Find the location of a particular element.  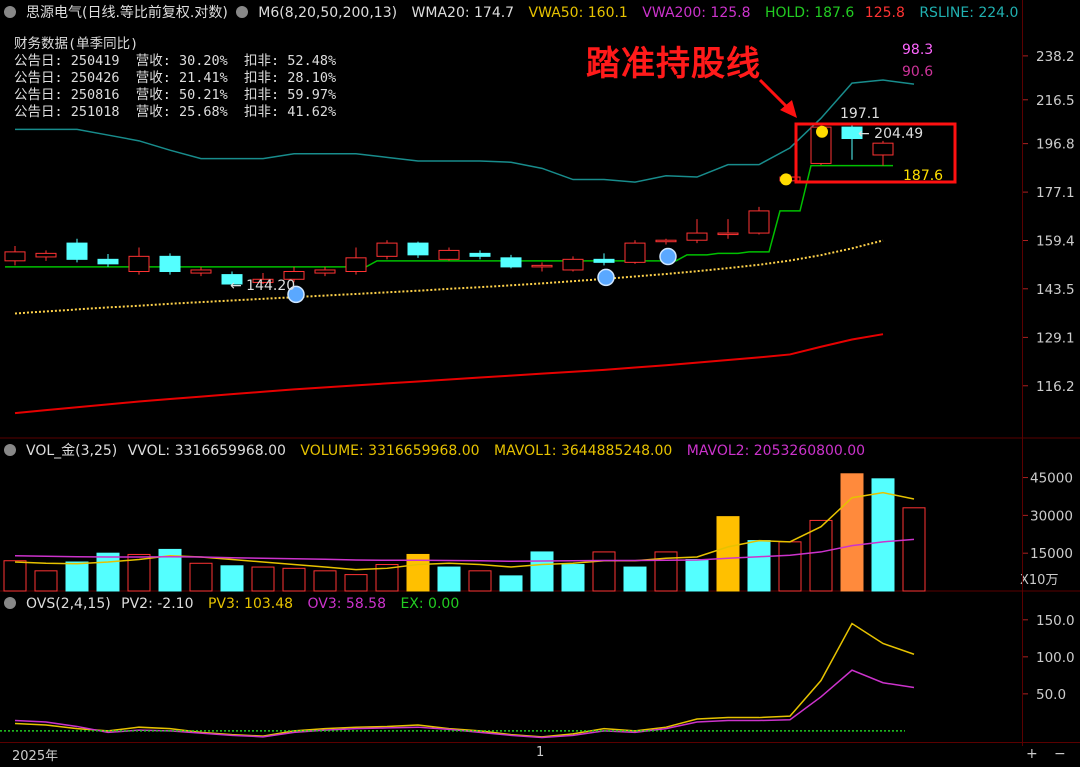

time-axis: 2025年 1 is located at coordinates (540, 754).